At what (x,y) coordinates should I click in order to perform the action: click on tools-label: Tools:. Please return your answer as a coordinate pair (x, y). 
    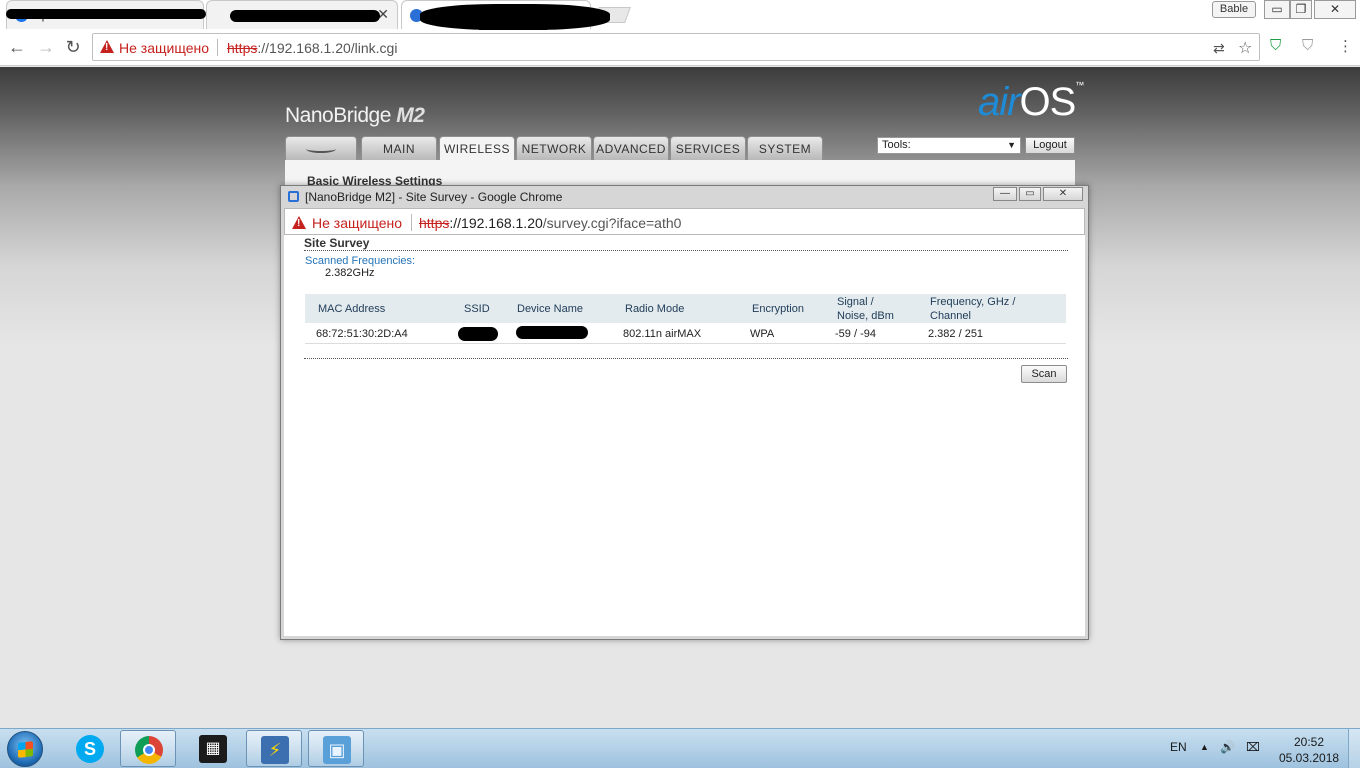
    Looking at the image, I should click on (896, 145).